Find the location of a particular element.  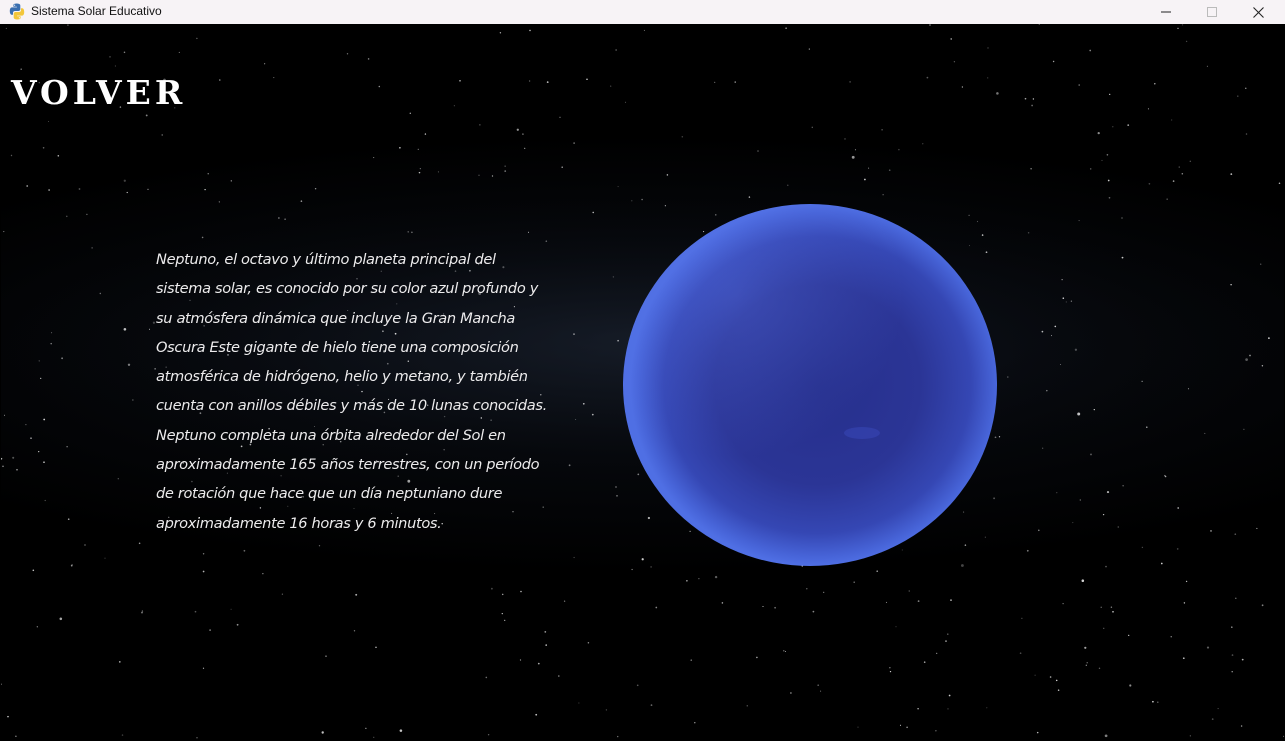

maximize-button is located at coordinates (1212, 12).